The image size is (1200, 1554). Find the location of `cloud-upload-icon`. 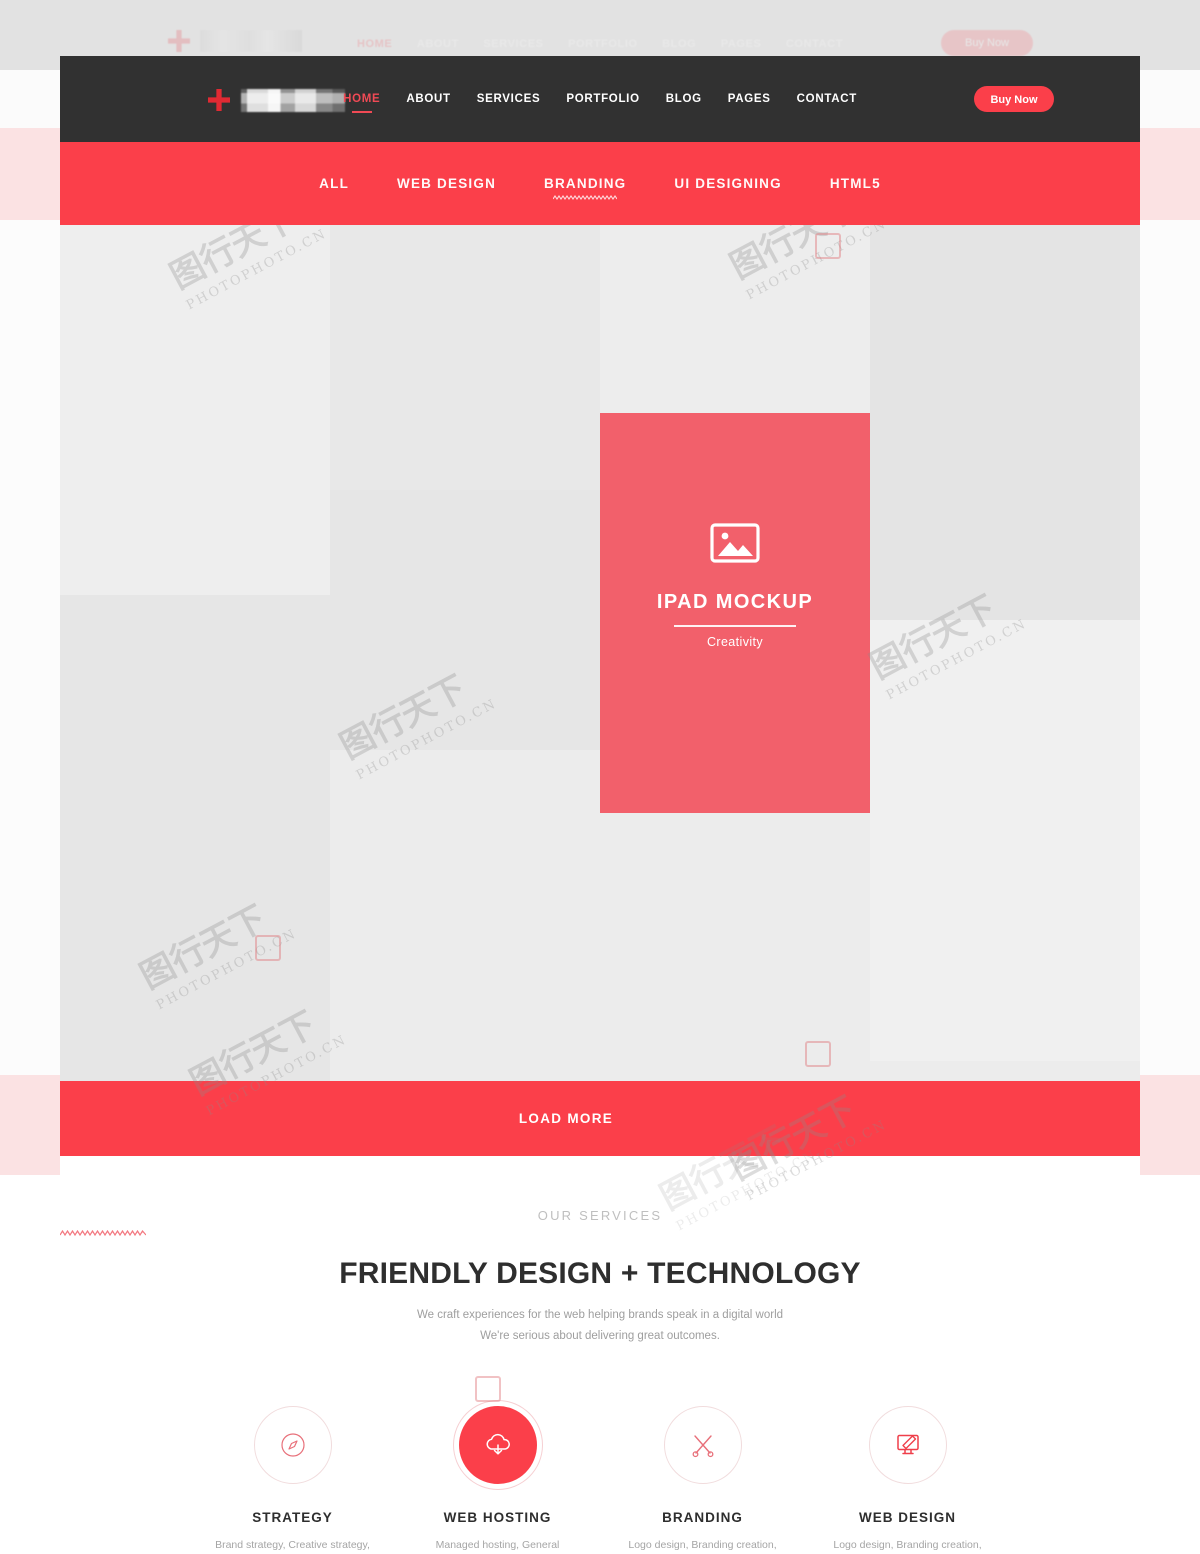

cloud-upload-icon is located at coordinates (498, 1444).